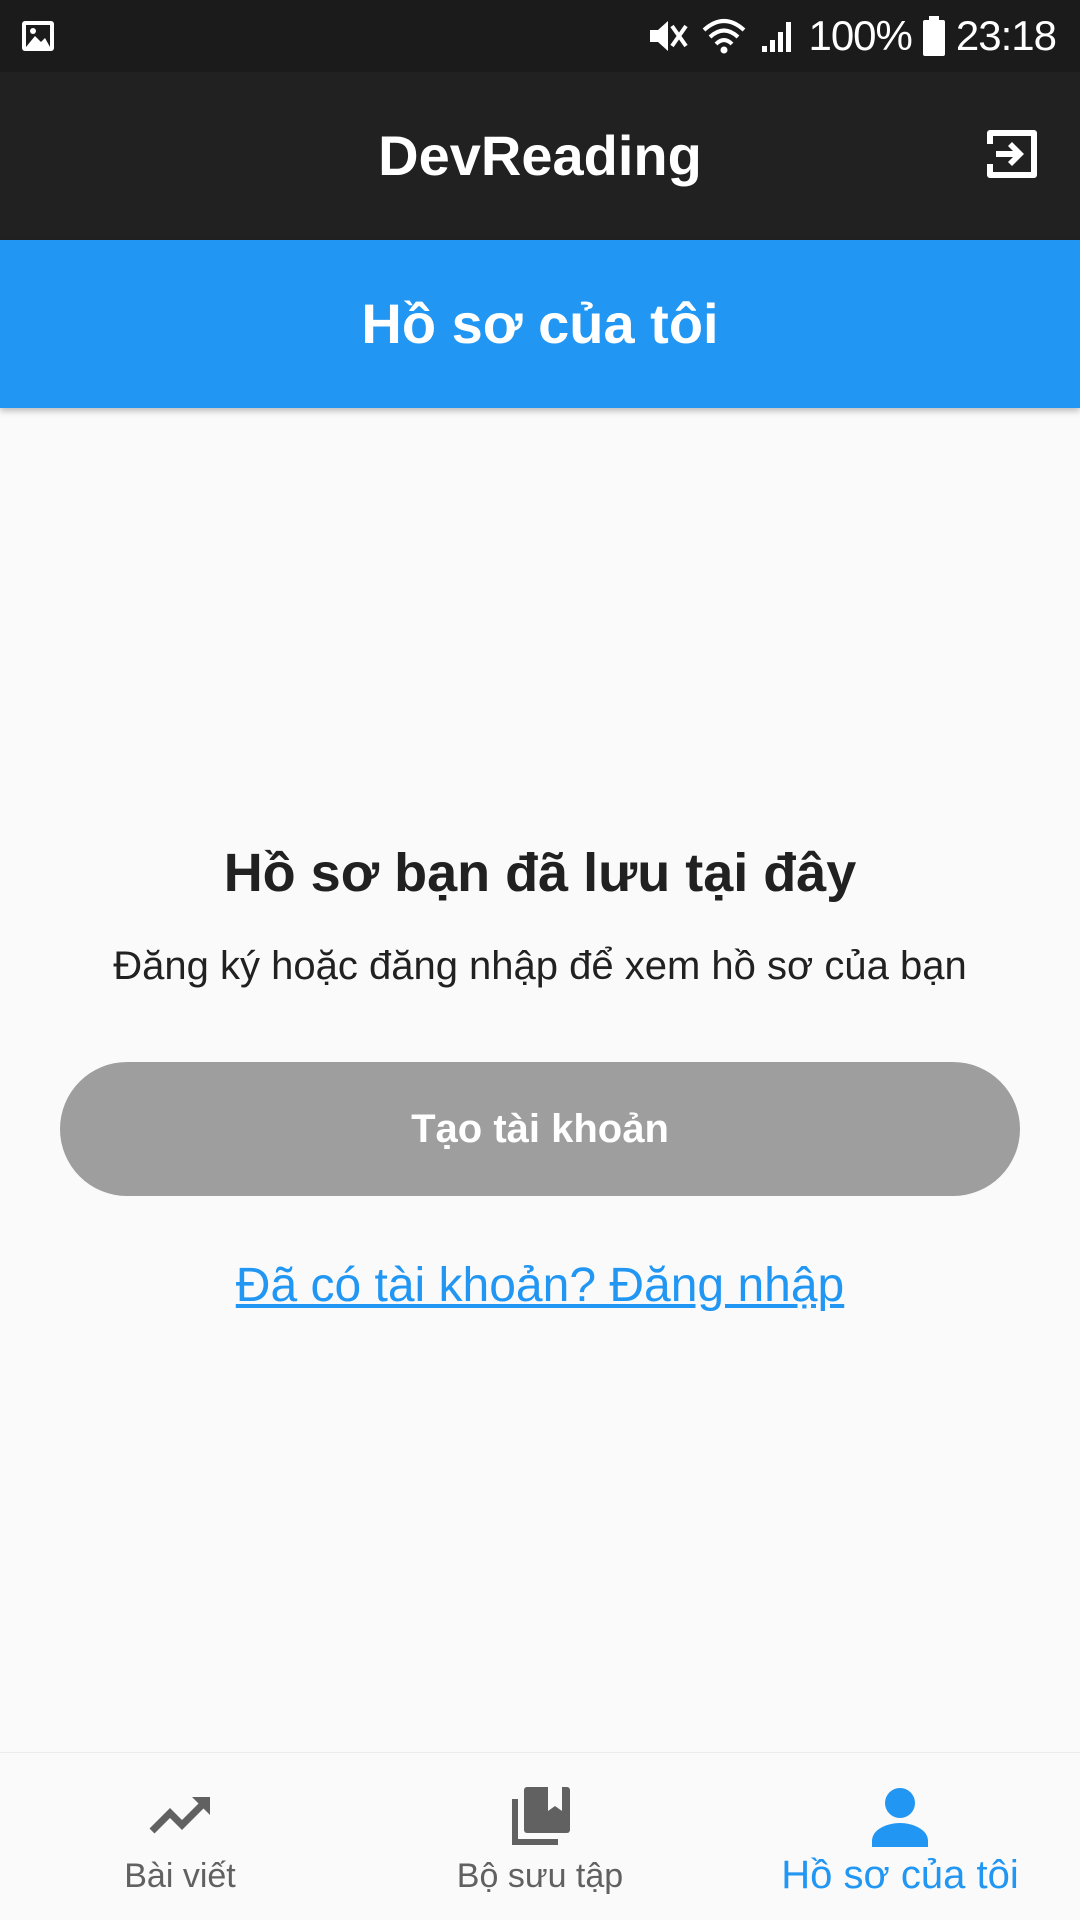  I want to click on signal-icon, so click(778, 36).